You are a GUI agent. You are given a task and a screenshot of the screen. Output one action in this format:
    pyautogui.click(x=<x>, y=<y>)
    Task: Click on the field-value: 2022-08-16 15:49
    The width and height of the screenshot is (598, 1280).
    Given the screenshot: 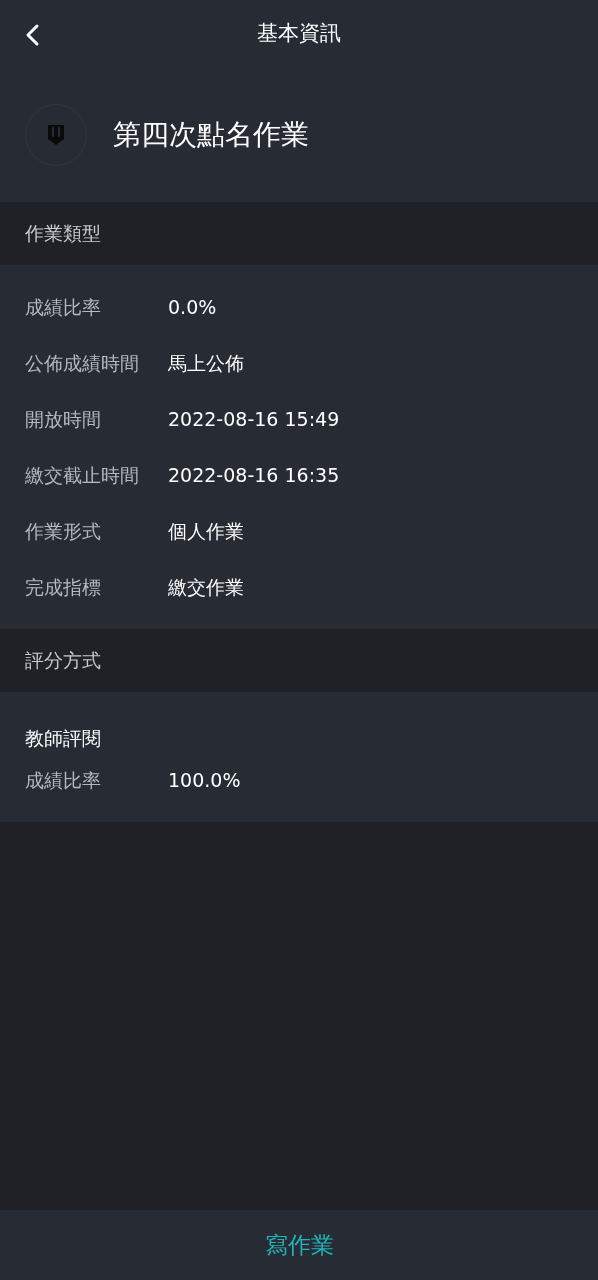 What is the action you would take?
    pyautogui.click(x=254, y=419)
    